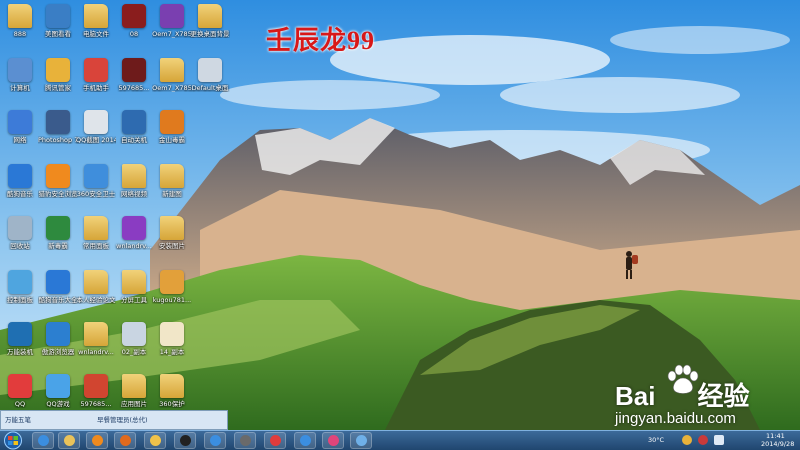  Describe the element at coordinates (775, 436) in the screenshot. I see `clock-time: 11:41` at that location.